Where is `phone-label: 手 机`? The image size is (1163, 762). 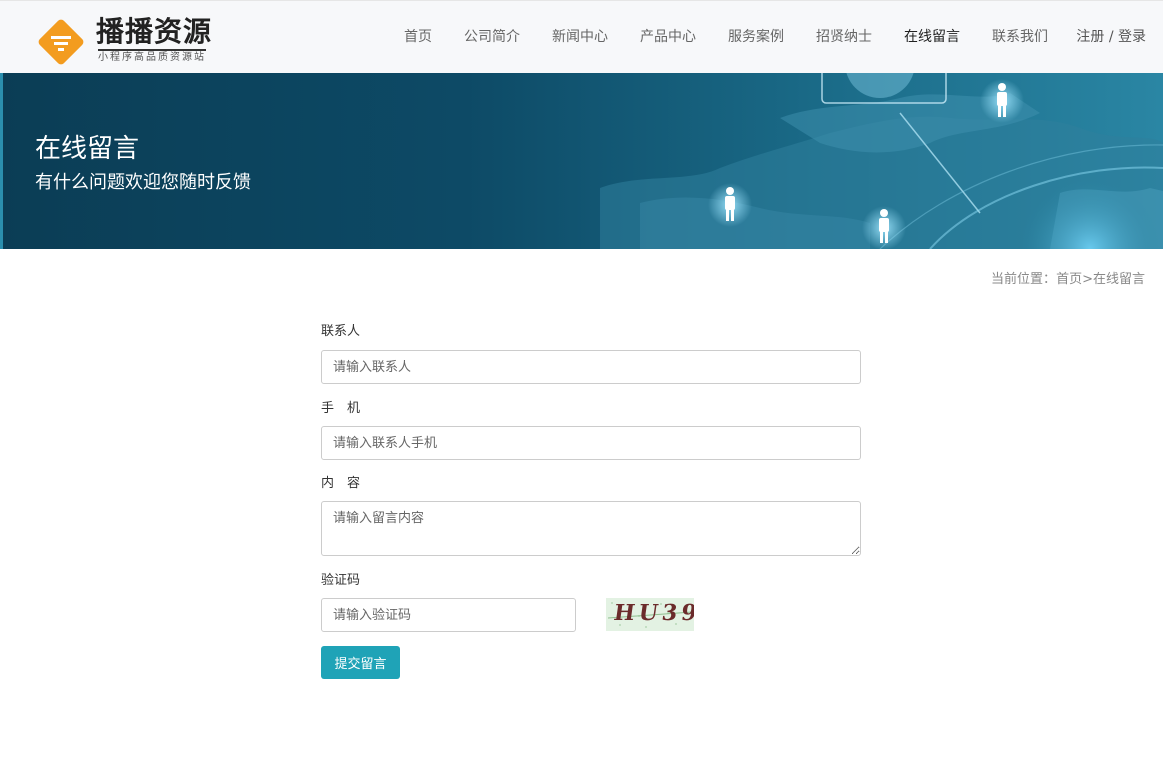
phone-label: 手 机 is located at coordinates (341, 408).